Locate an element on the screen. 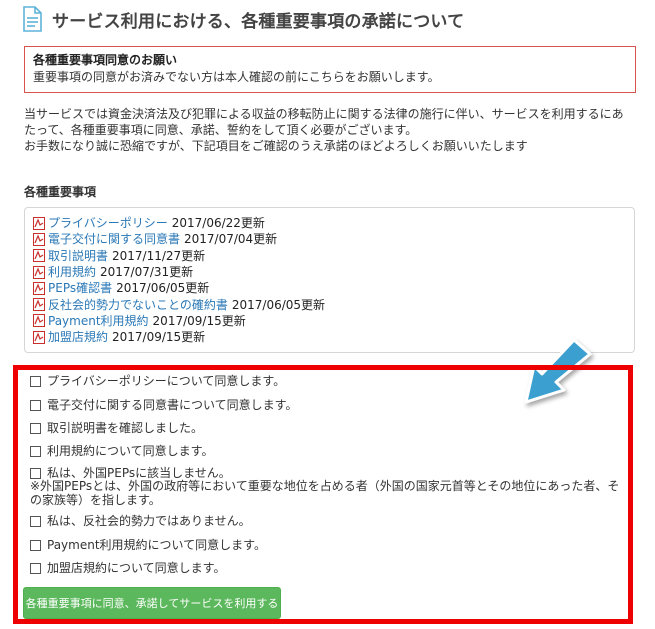 The width and height of the screenshot is (655, 629). consent-label: 利用規約について同意します。 is located at coordinates (130, 451).